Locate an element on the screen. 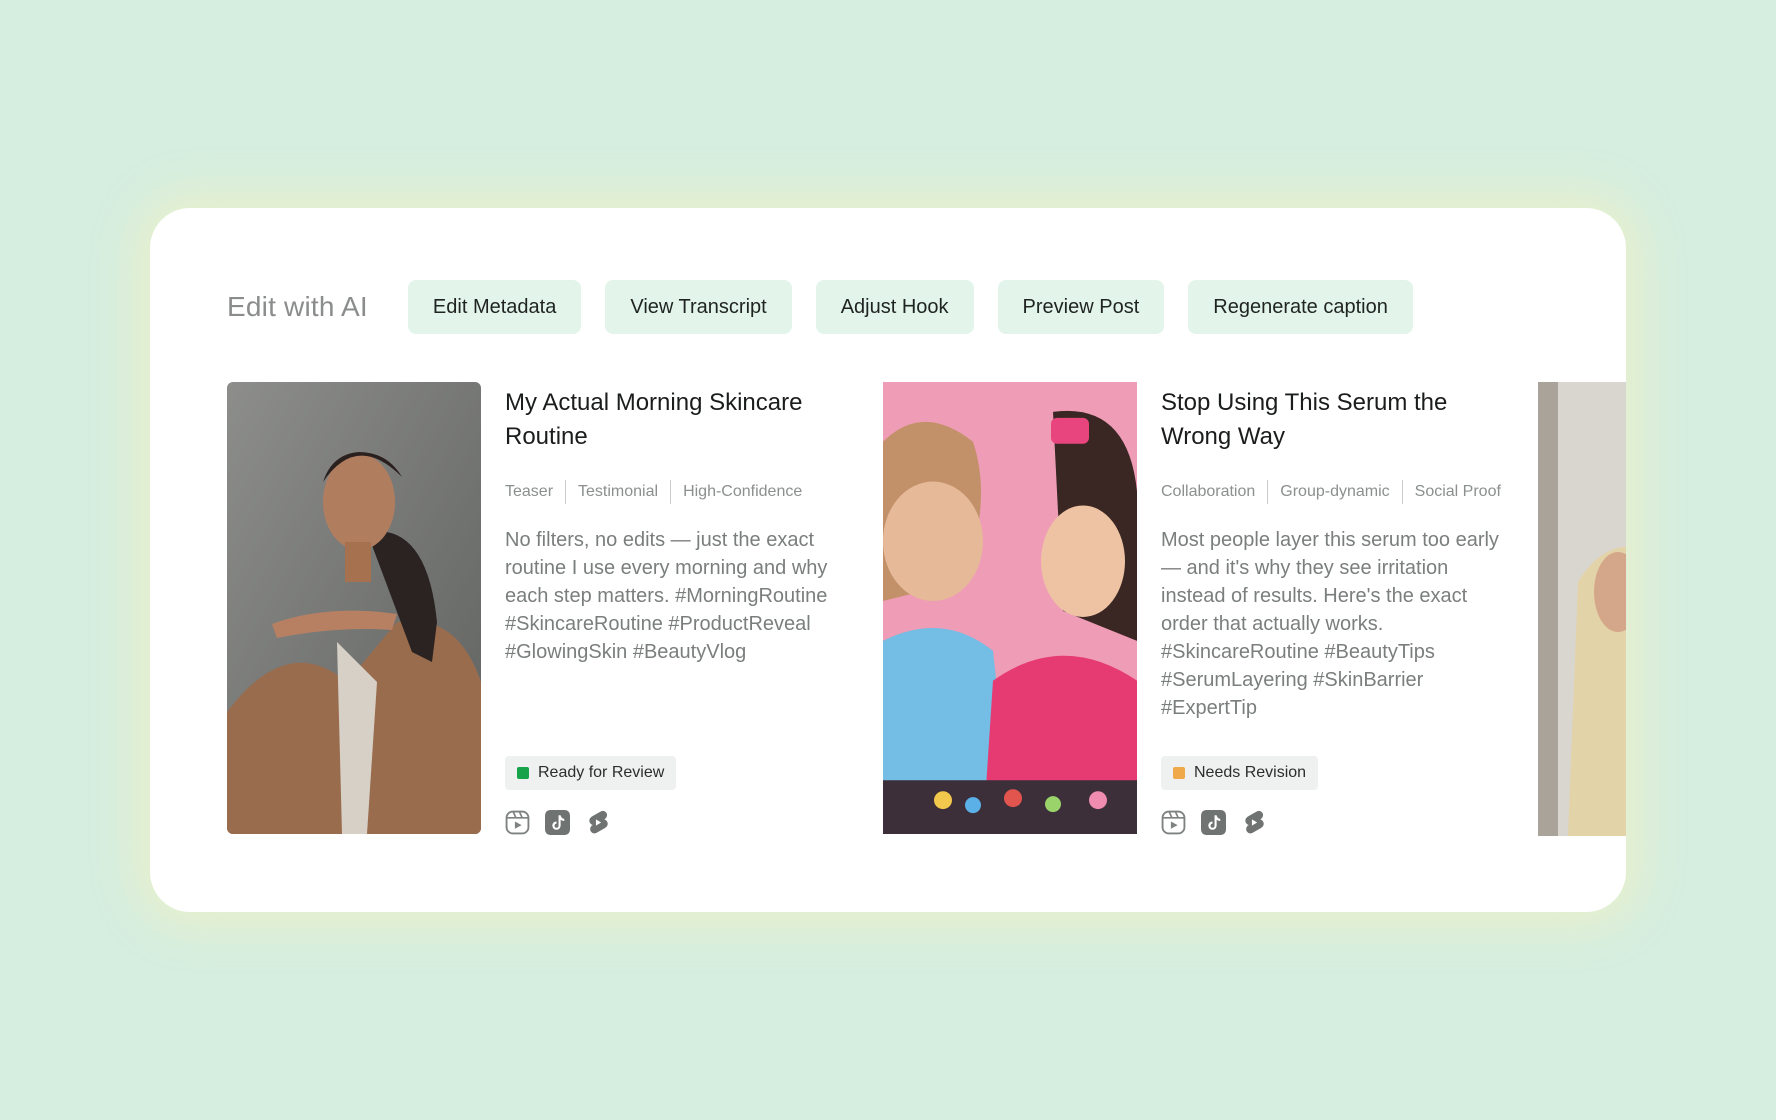  tag: High-Confidence is located at coordinates (743, 491).